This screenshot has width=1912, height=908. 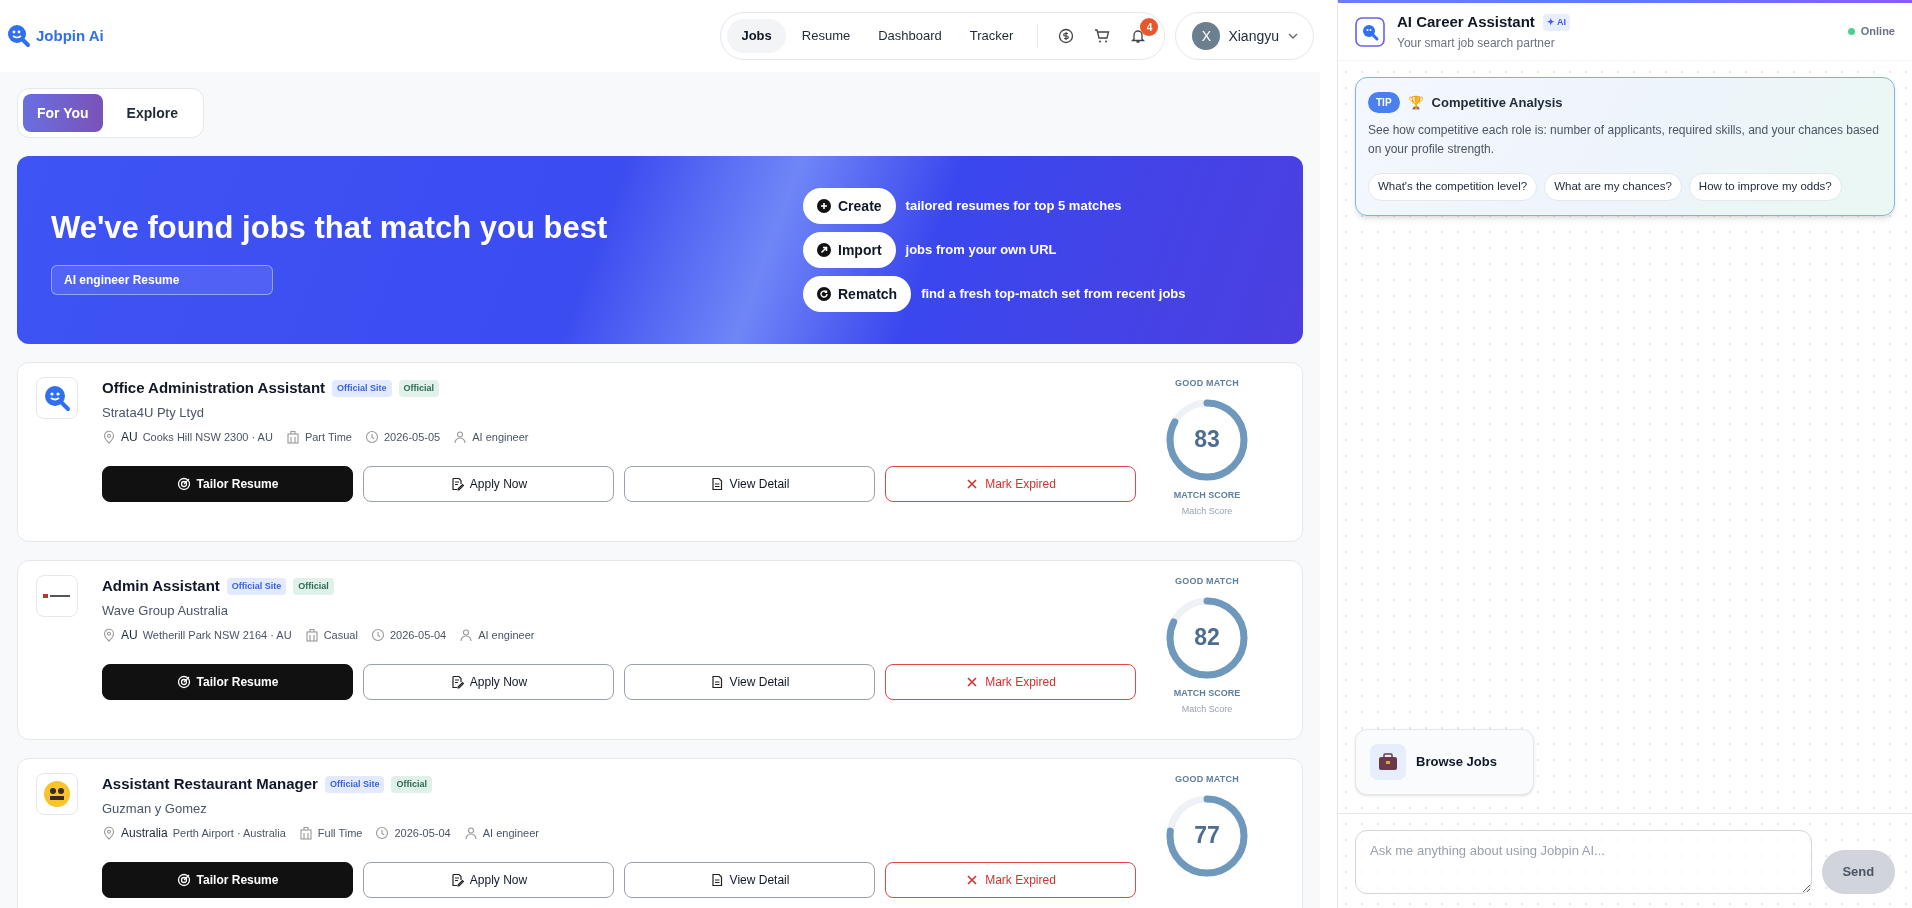 What do you see at coordinates (1370, 31) in the screenshot?
I see `assistant-logo-icon` at bounding box center [1370, 31].